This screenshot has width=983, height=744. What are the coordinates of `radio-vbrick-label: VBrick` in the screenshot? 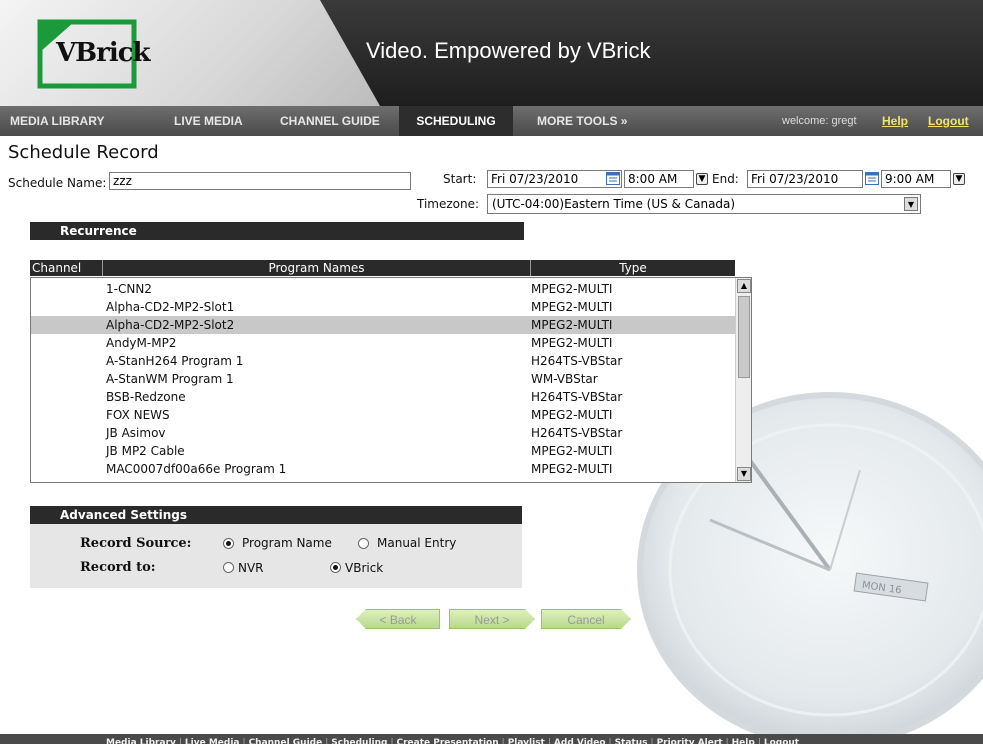 It's located at (364, 568).